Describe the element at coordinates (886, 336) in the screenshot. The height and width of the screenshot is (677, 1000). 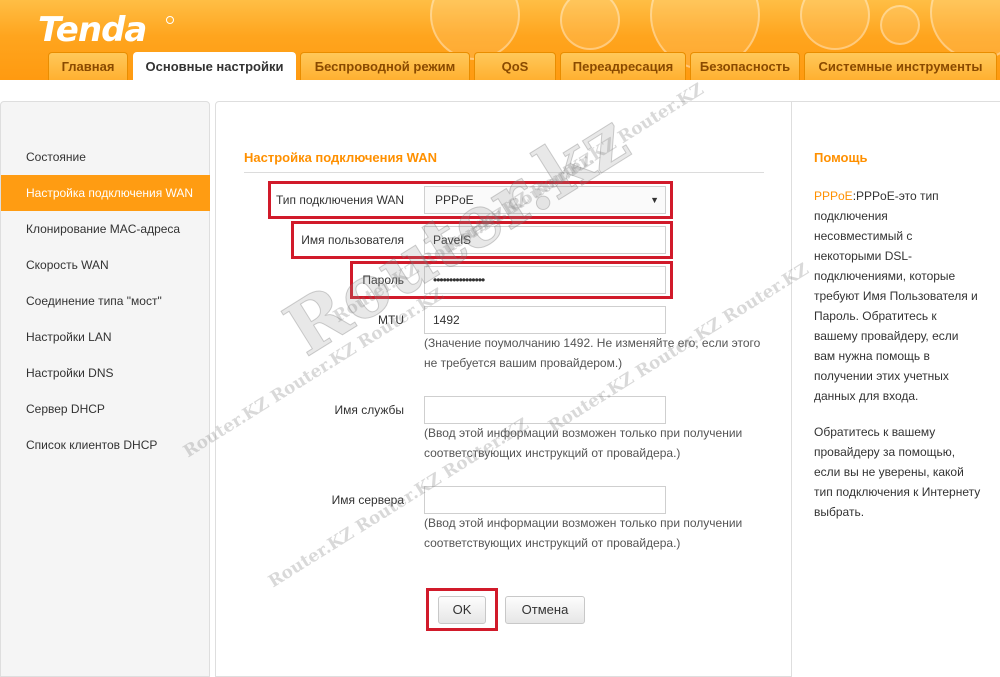
I see `help-line: вашему провайдеру, если` at that location.